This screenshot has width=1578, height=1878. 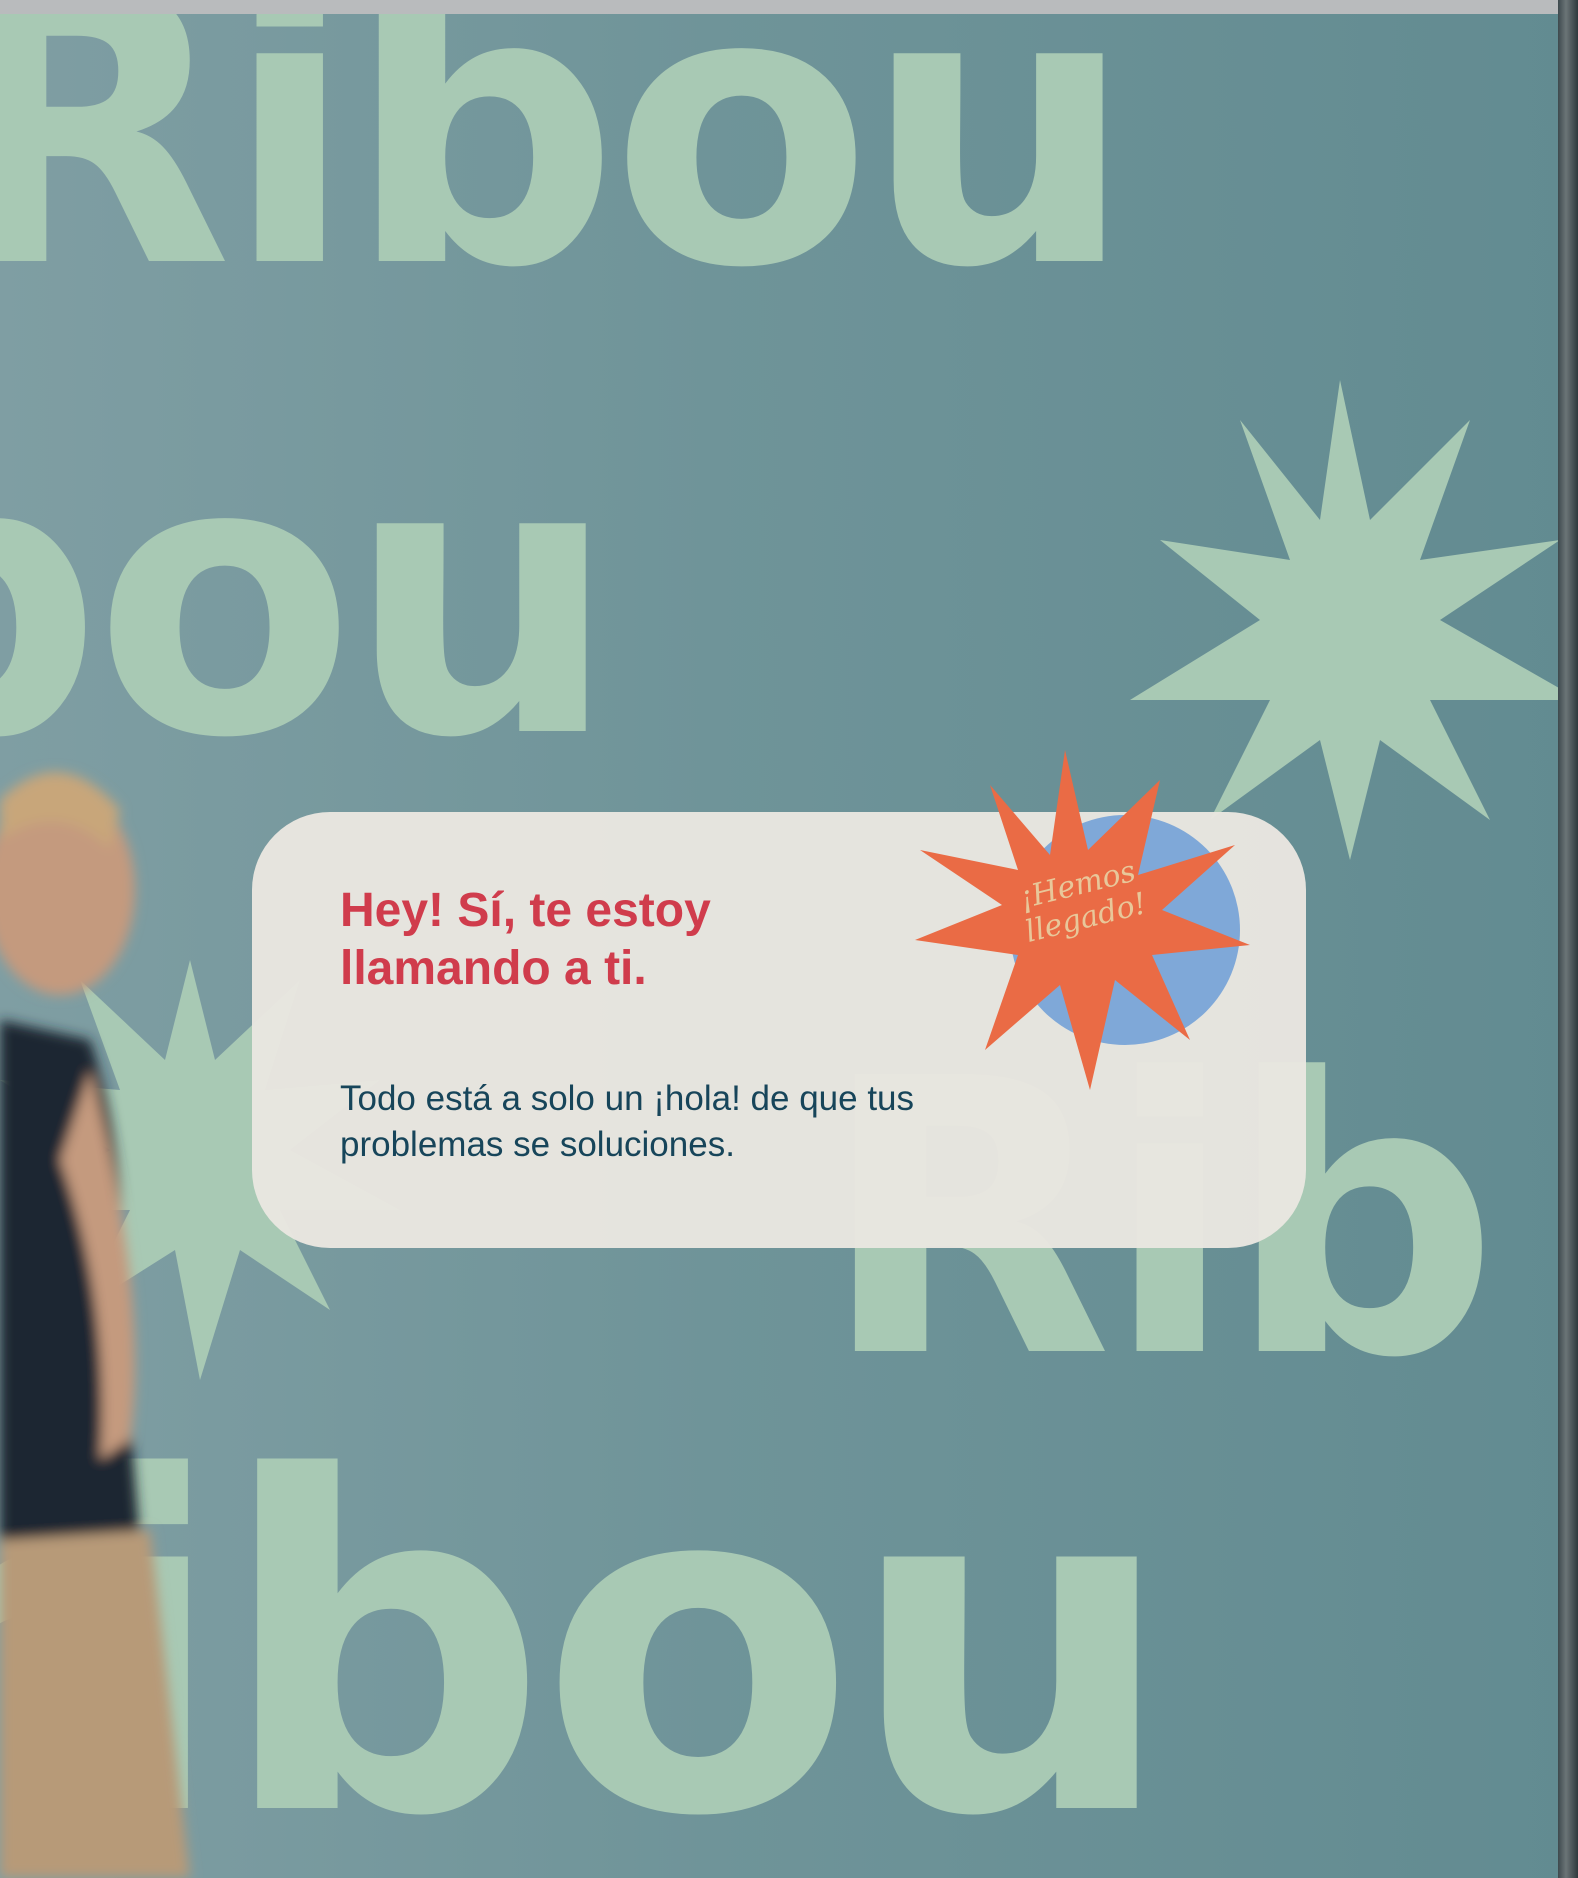 I want to click on window-top-rail, so click(x=789, y=7).